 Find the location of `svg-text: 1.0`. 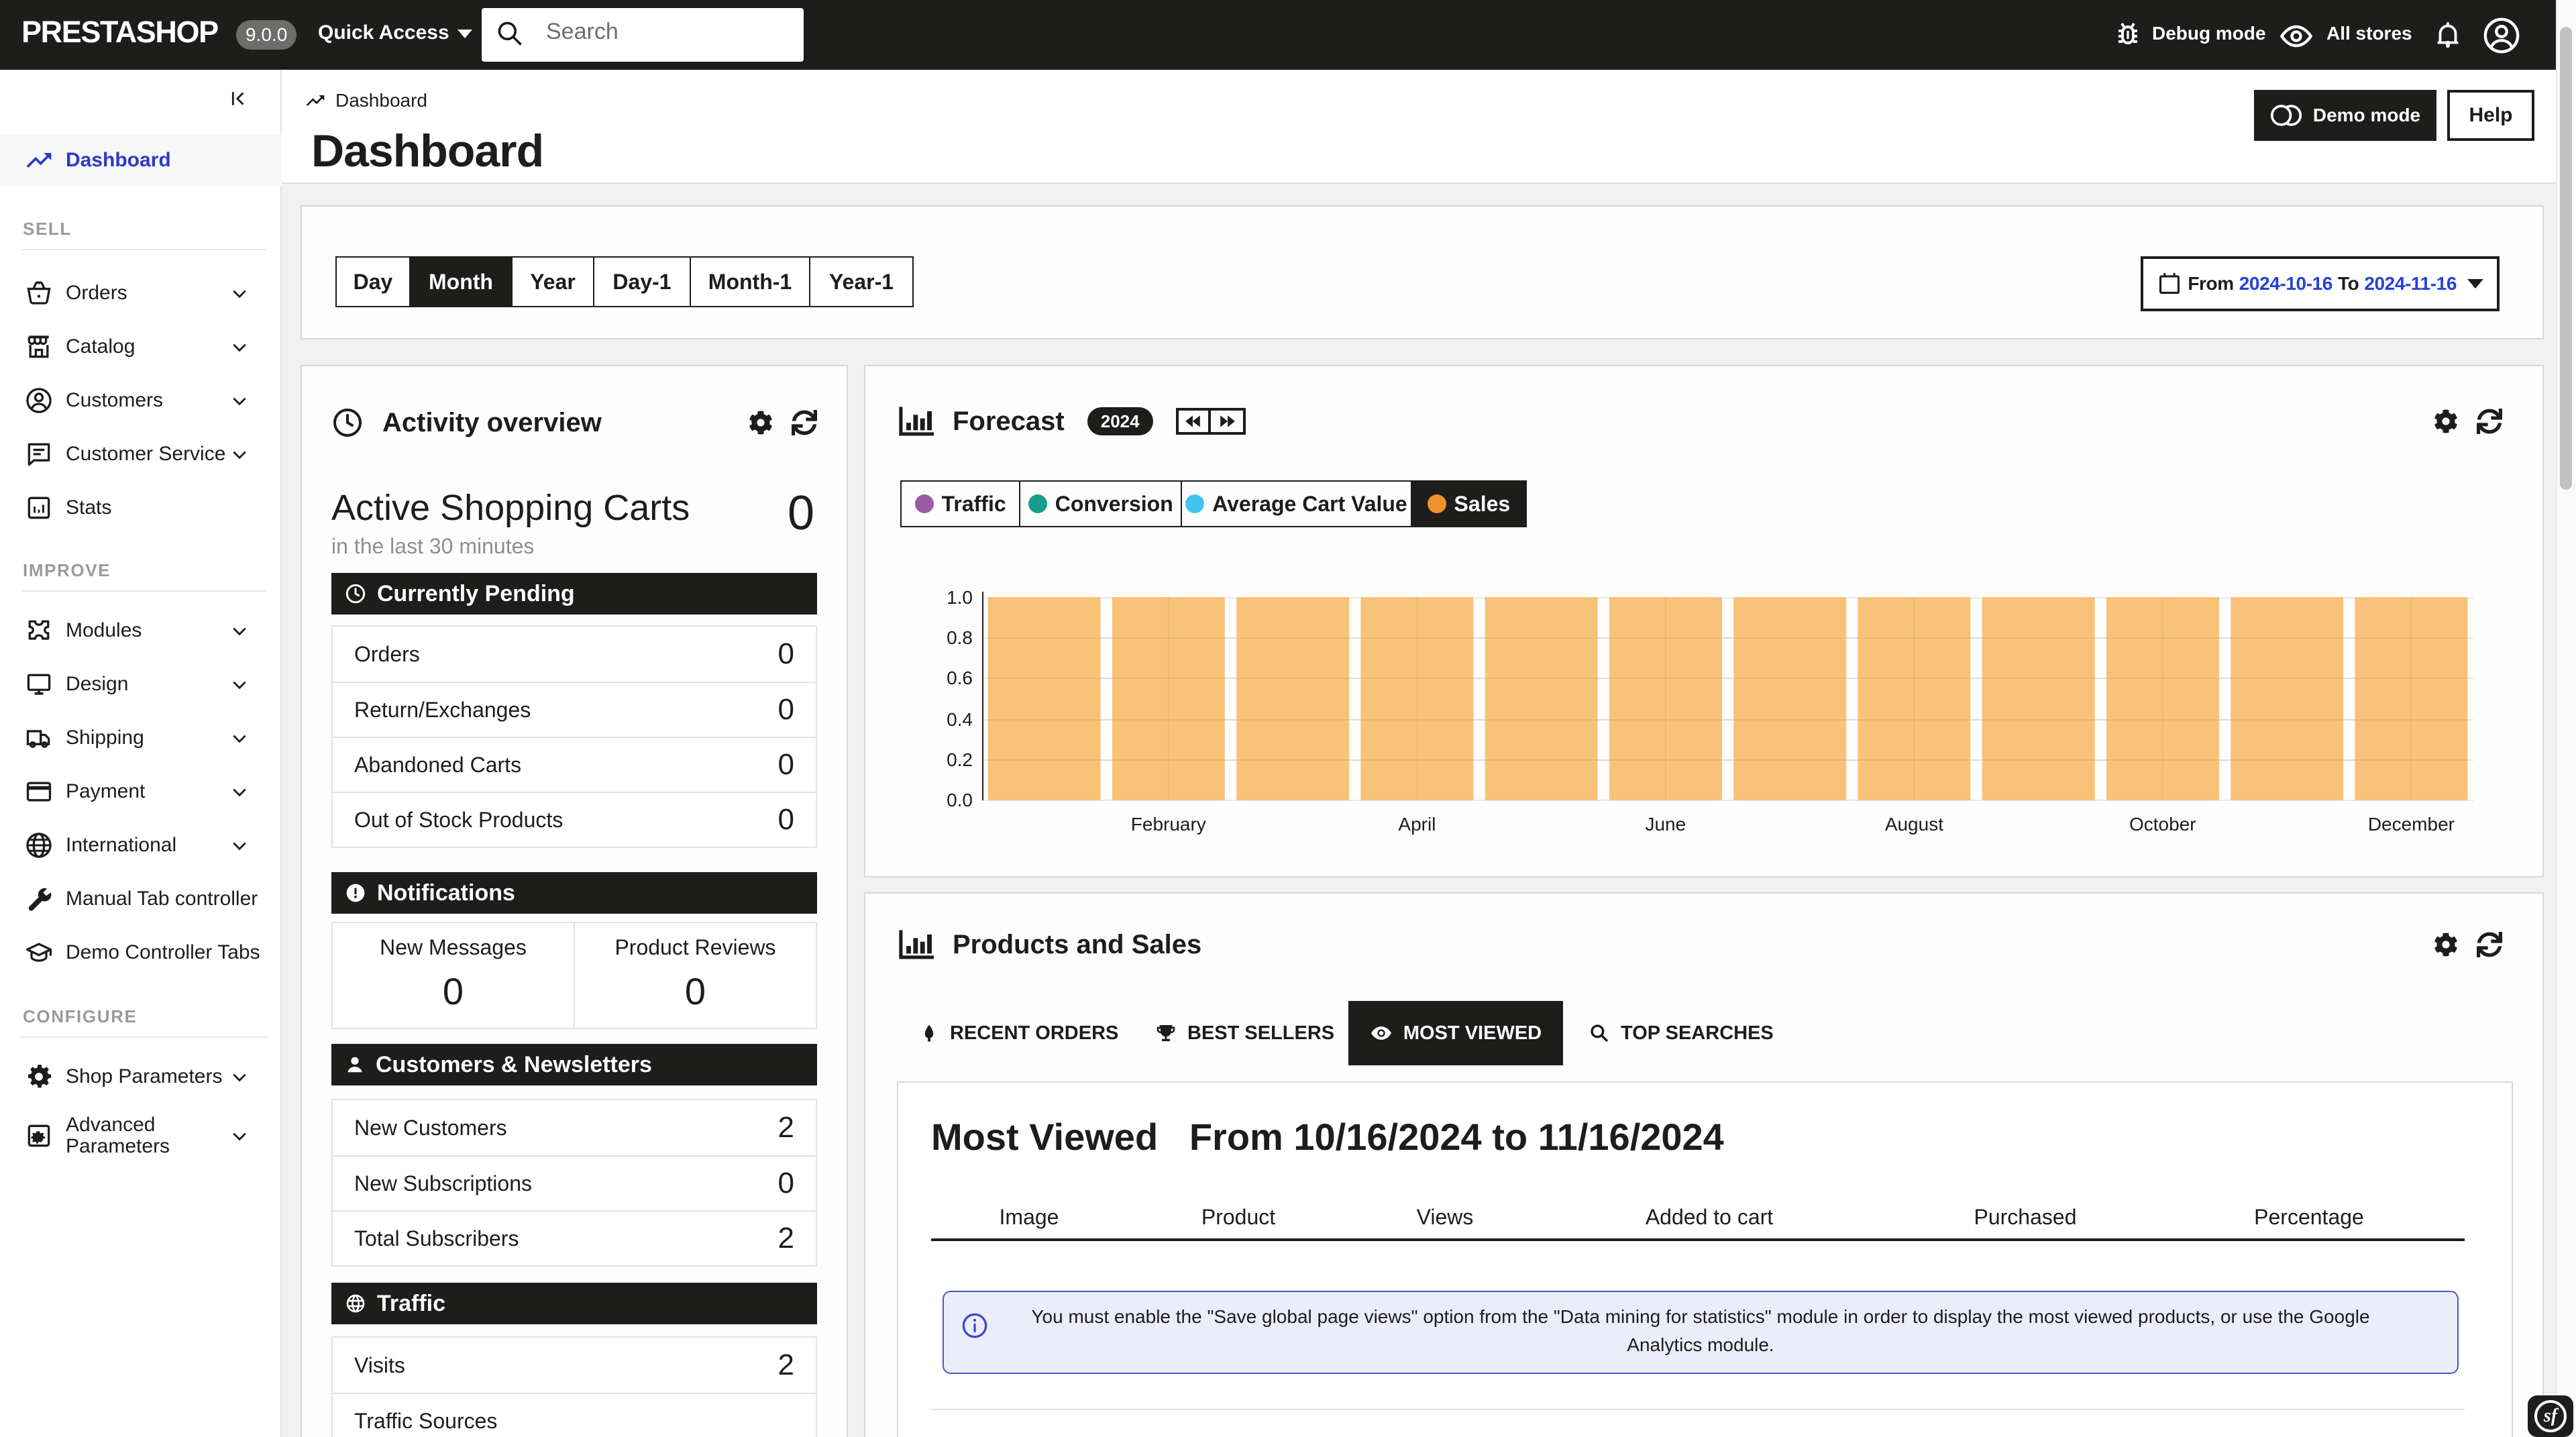

svg-text: 1.0 is located at coordinates (960, 597).